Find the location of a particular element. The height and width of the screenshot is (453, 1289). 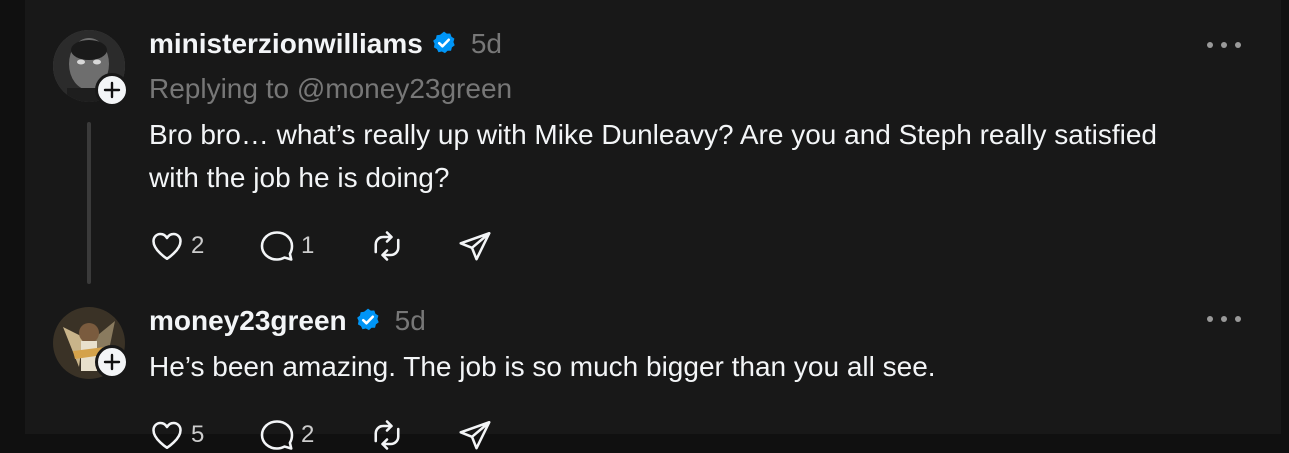

reply-button: 1 is located at coordinates (314, 246).